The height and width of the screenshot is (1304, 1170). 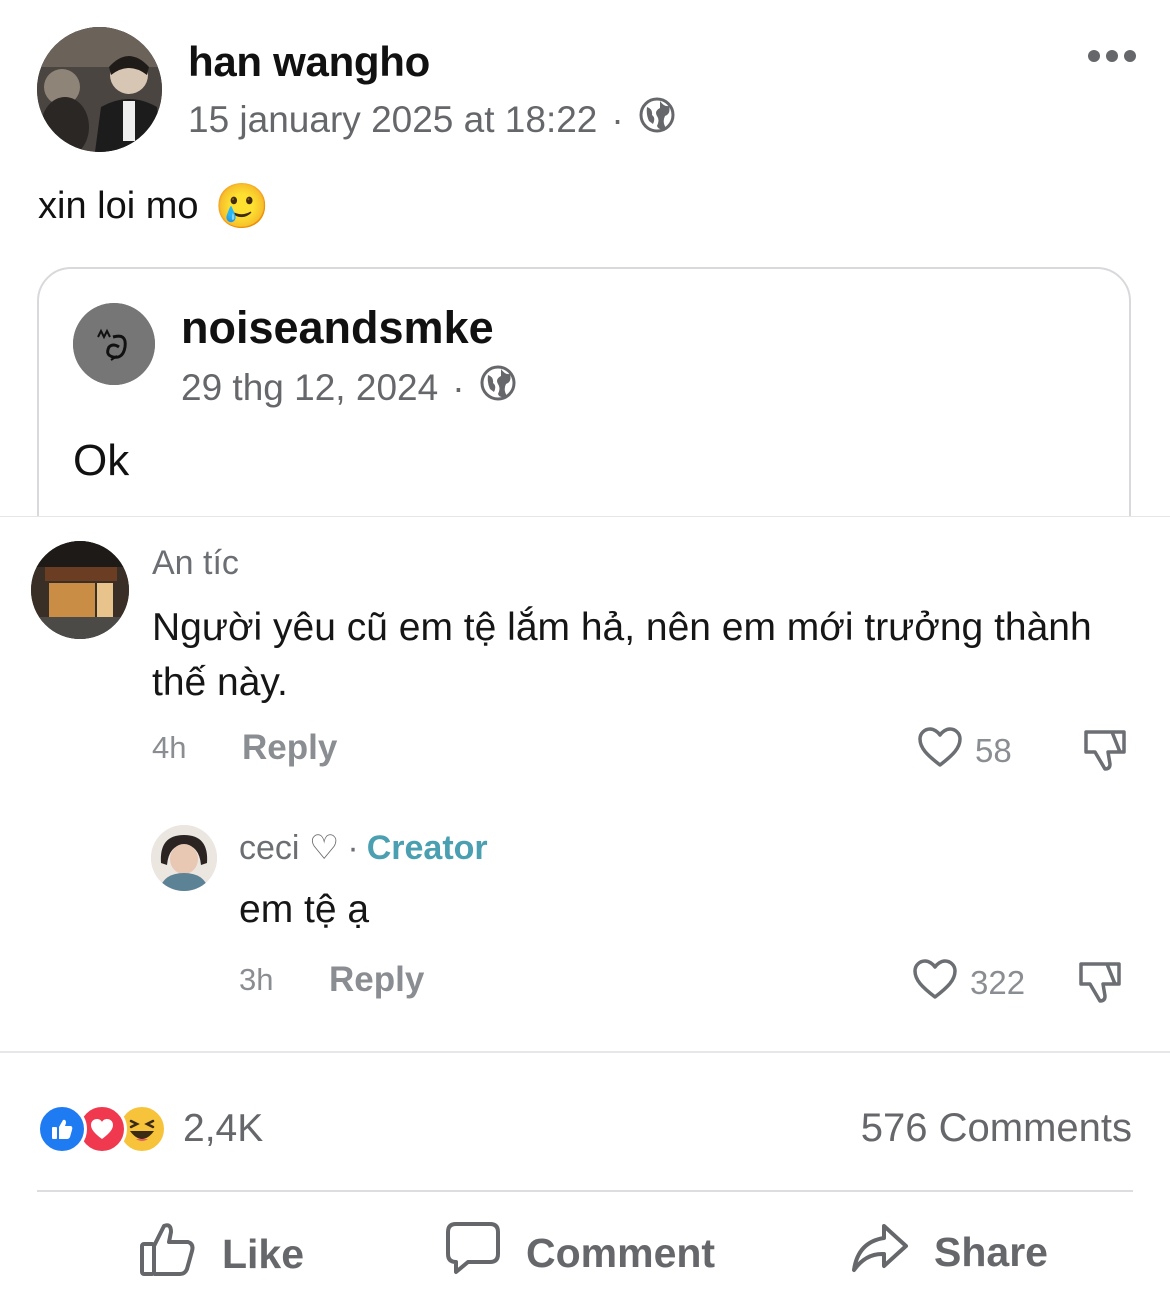 I want to click on like-reaction-icon, so click(x=62, y=1129).